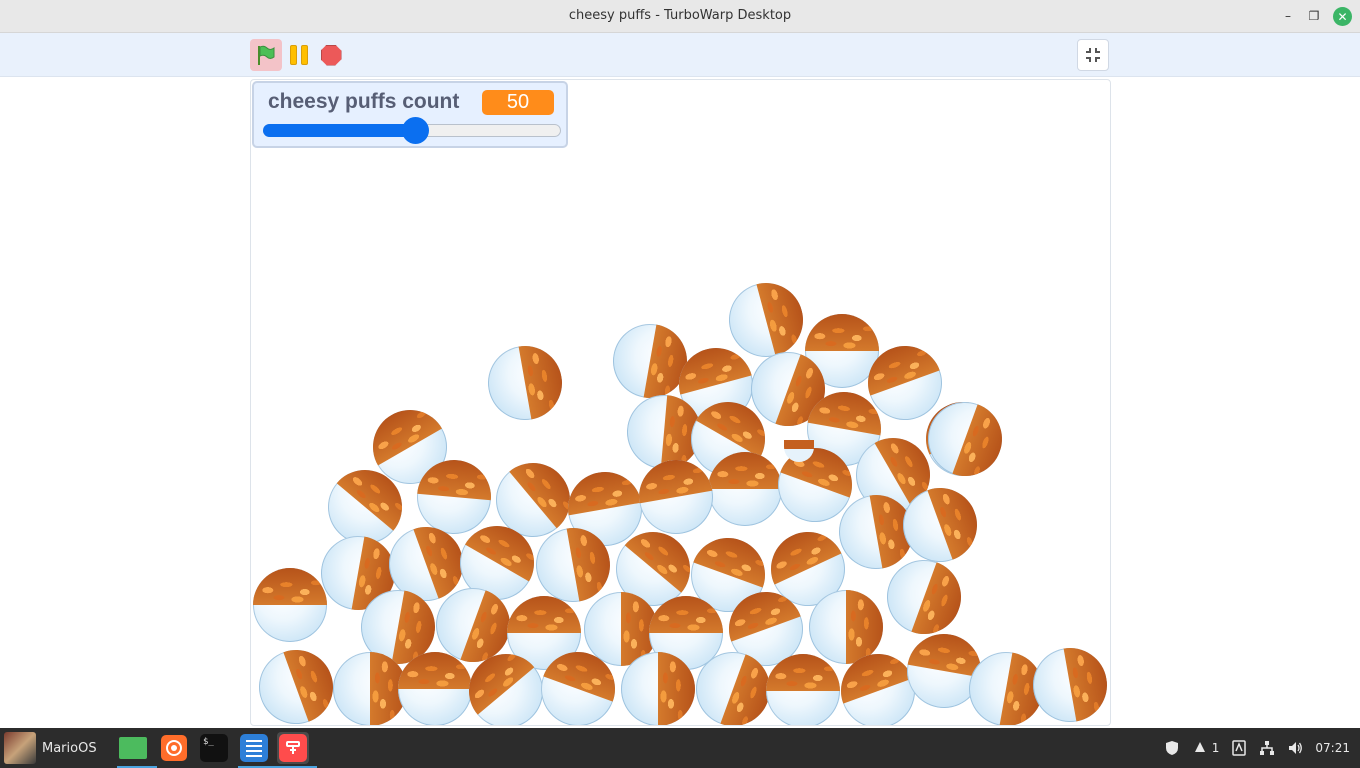 The height and width of the screenshot is (768, 1360). What do you see at coordinates (1257, 748) in the screenshot?
I see `system-tray: 1 07:21` at bounding box center [1257, 748].